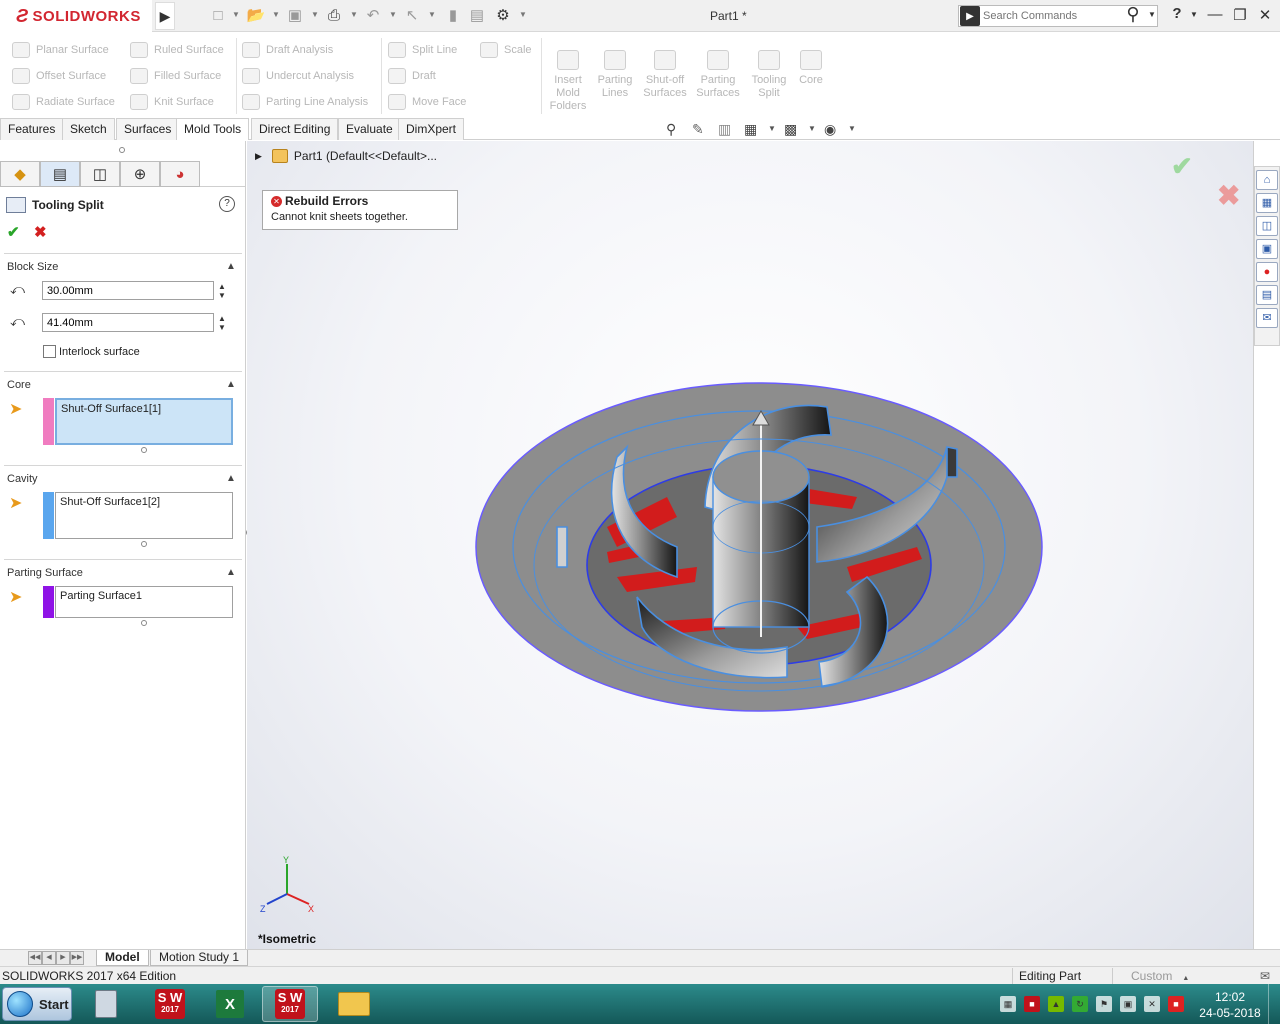  What do you see at coordinates (63, 958) in the screenshot?
I see `next-tab-icon: ▶` at bounding box center [63, 958].